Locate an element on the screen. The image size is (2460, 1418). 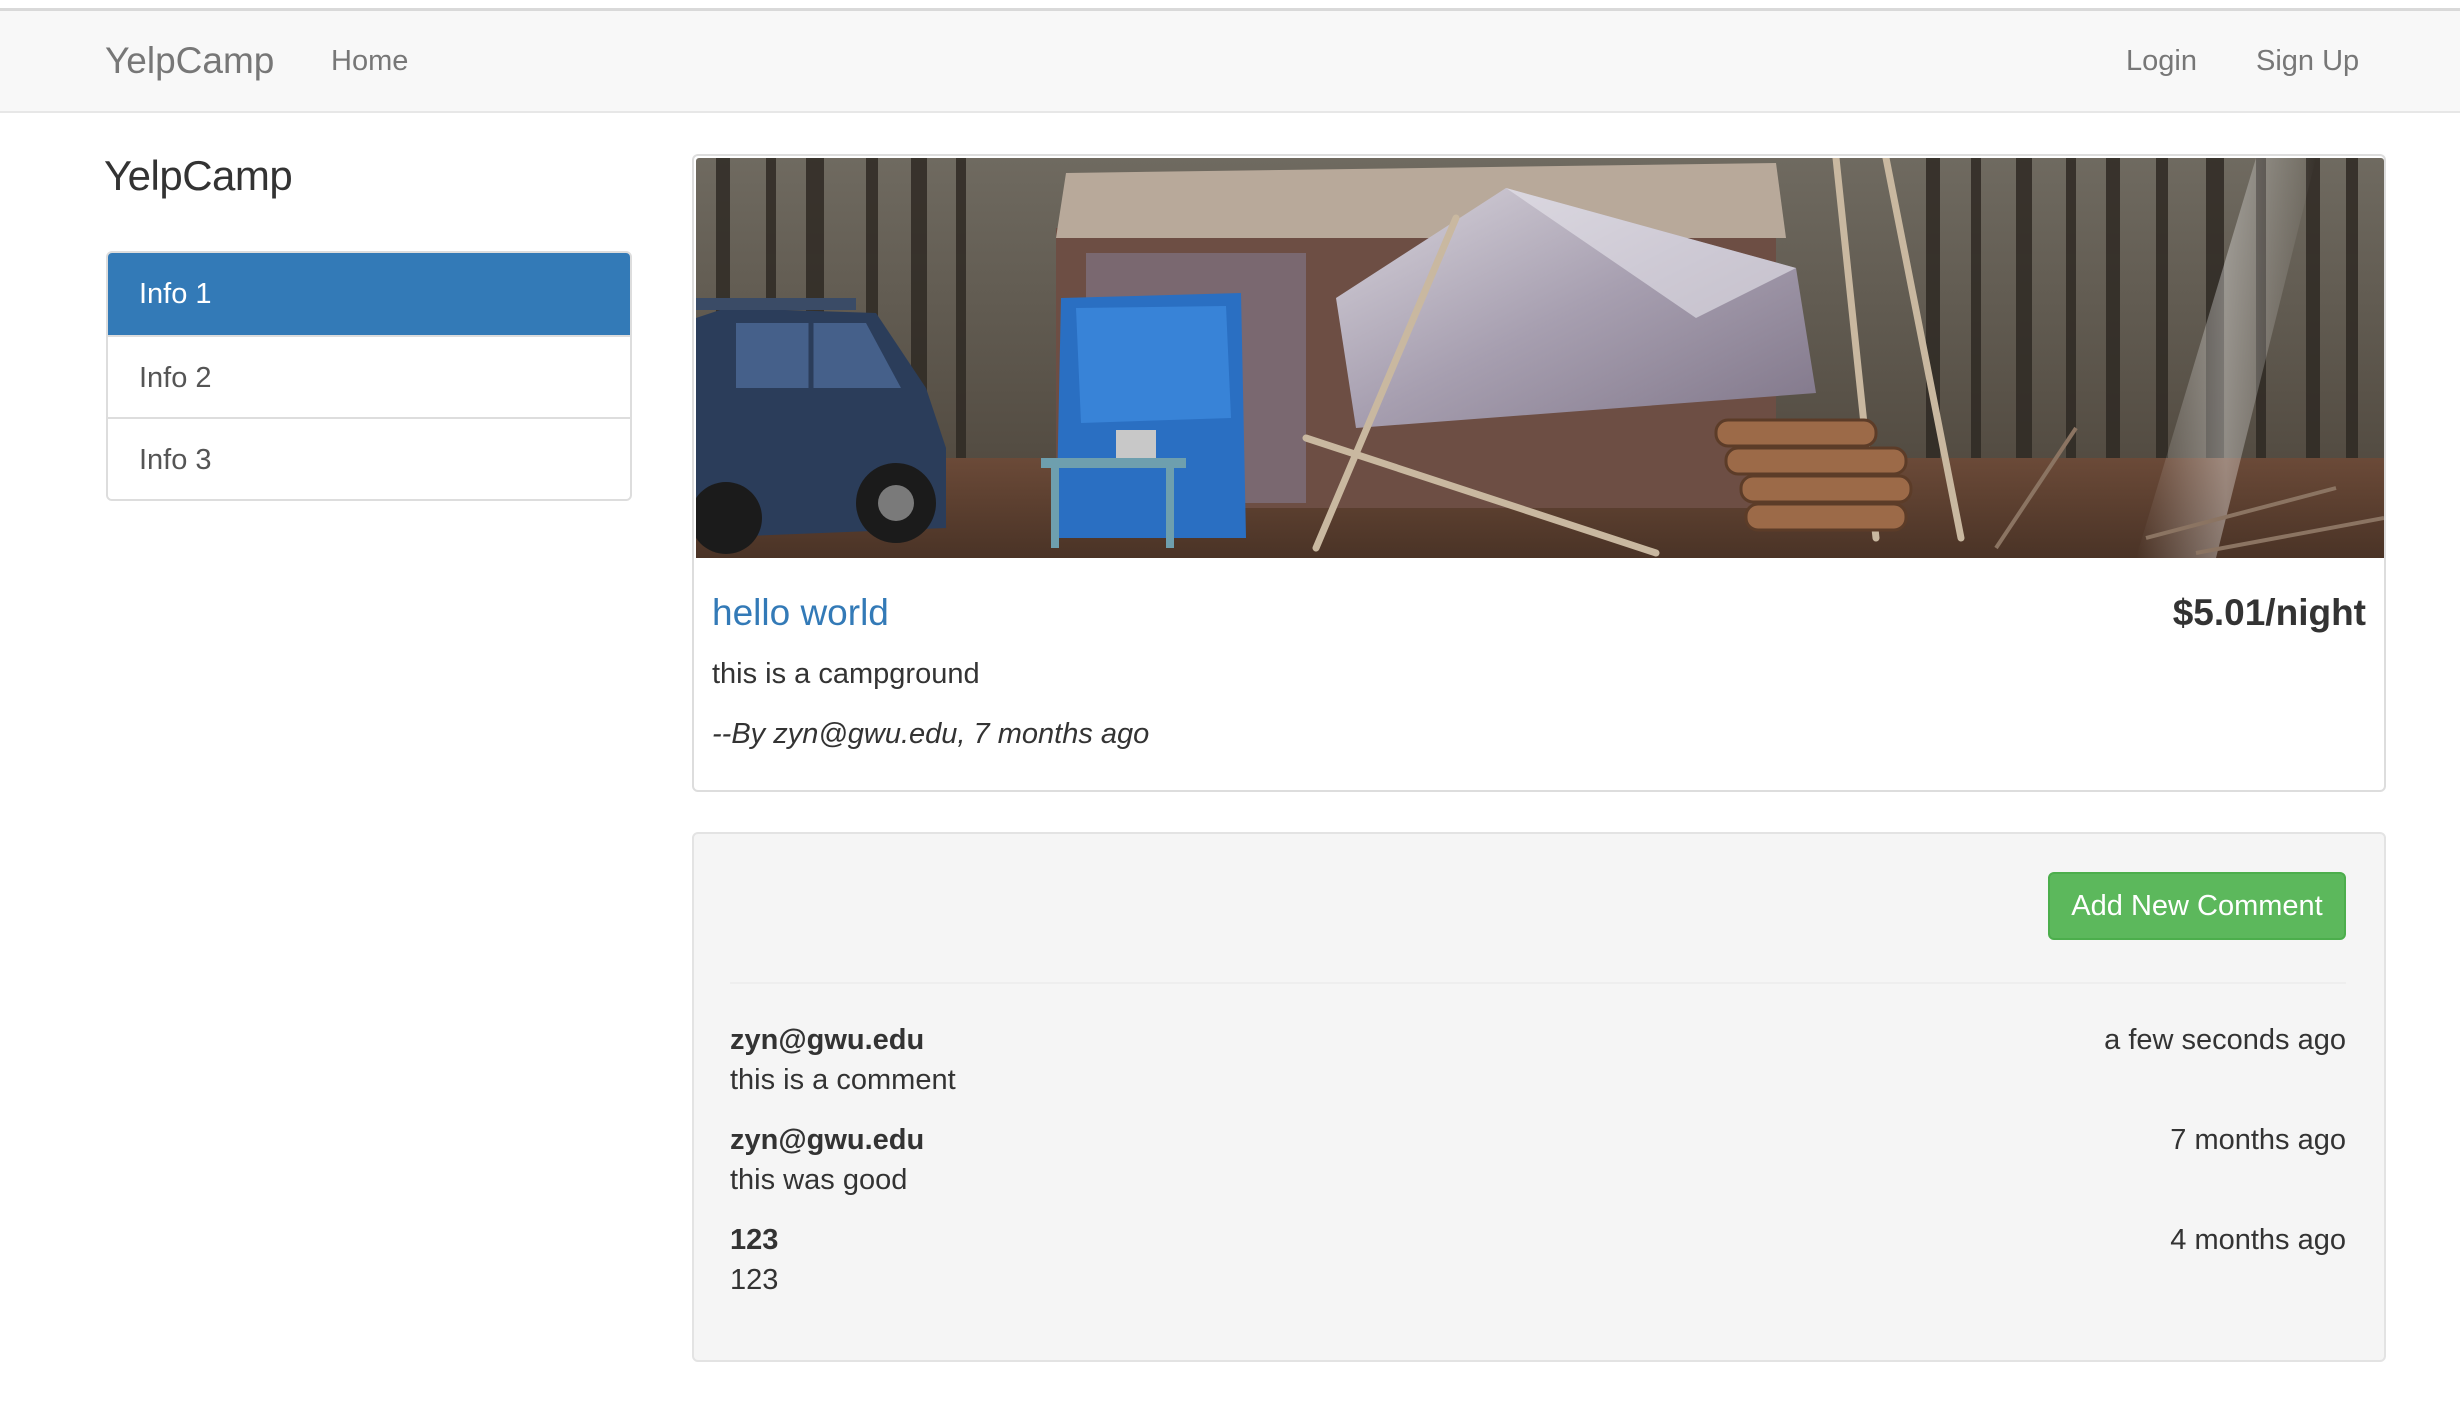
campground-price: $5.01/night is located at coordinates (2269, 612).